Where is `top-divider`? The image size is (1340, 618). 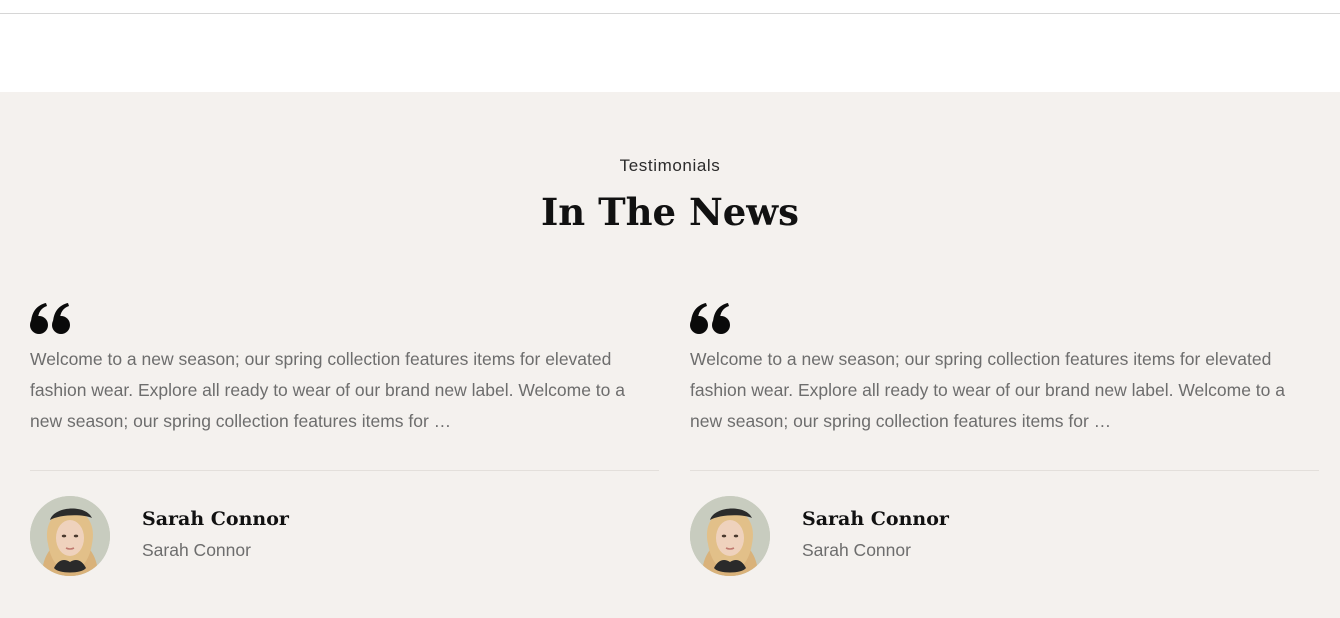
top-divider is located at coordinates (670, 13).